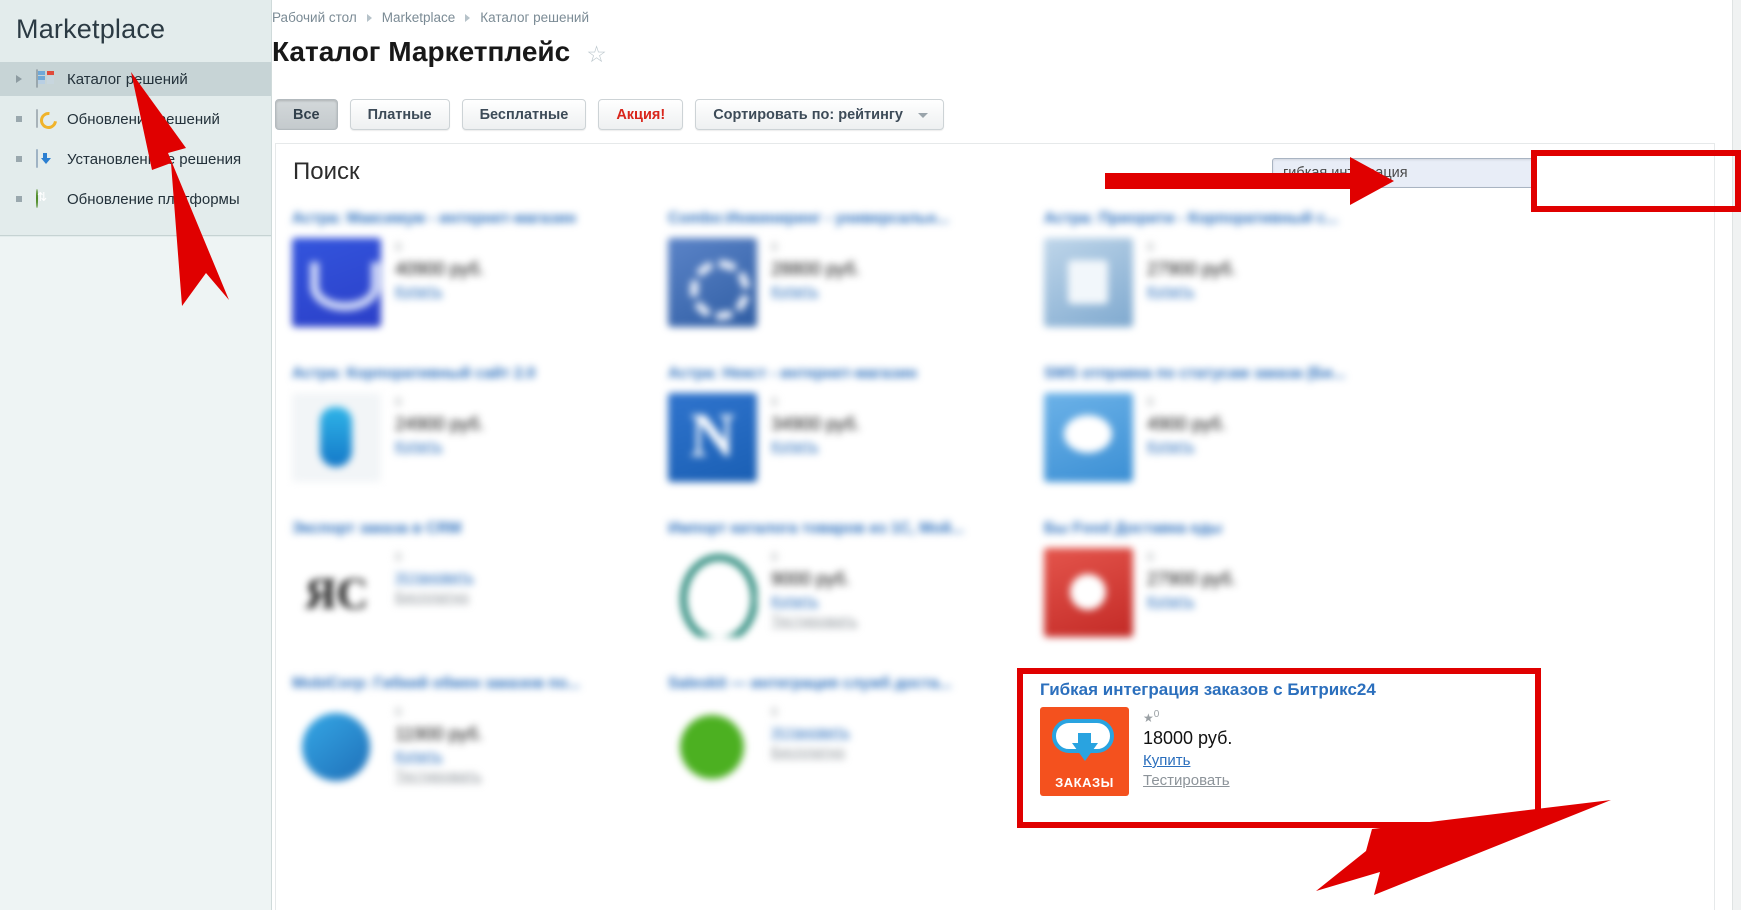  I want to click on product-price: 9000 руб., so click(811, 579).